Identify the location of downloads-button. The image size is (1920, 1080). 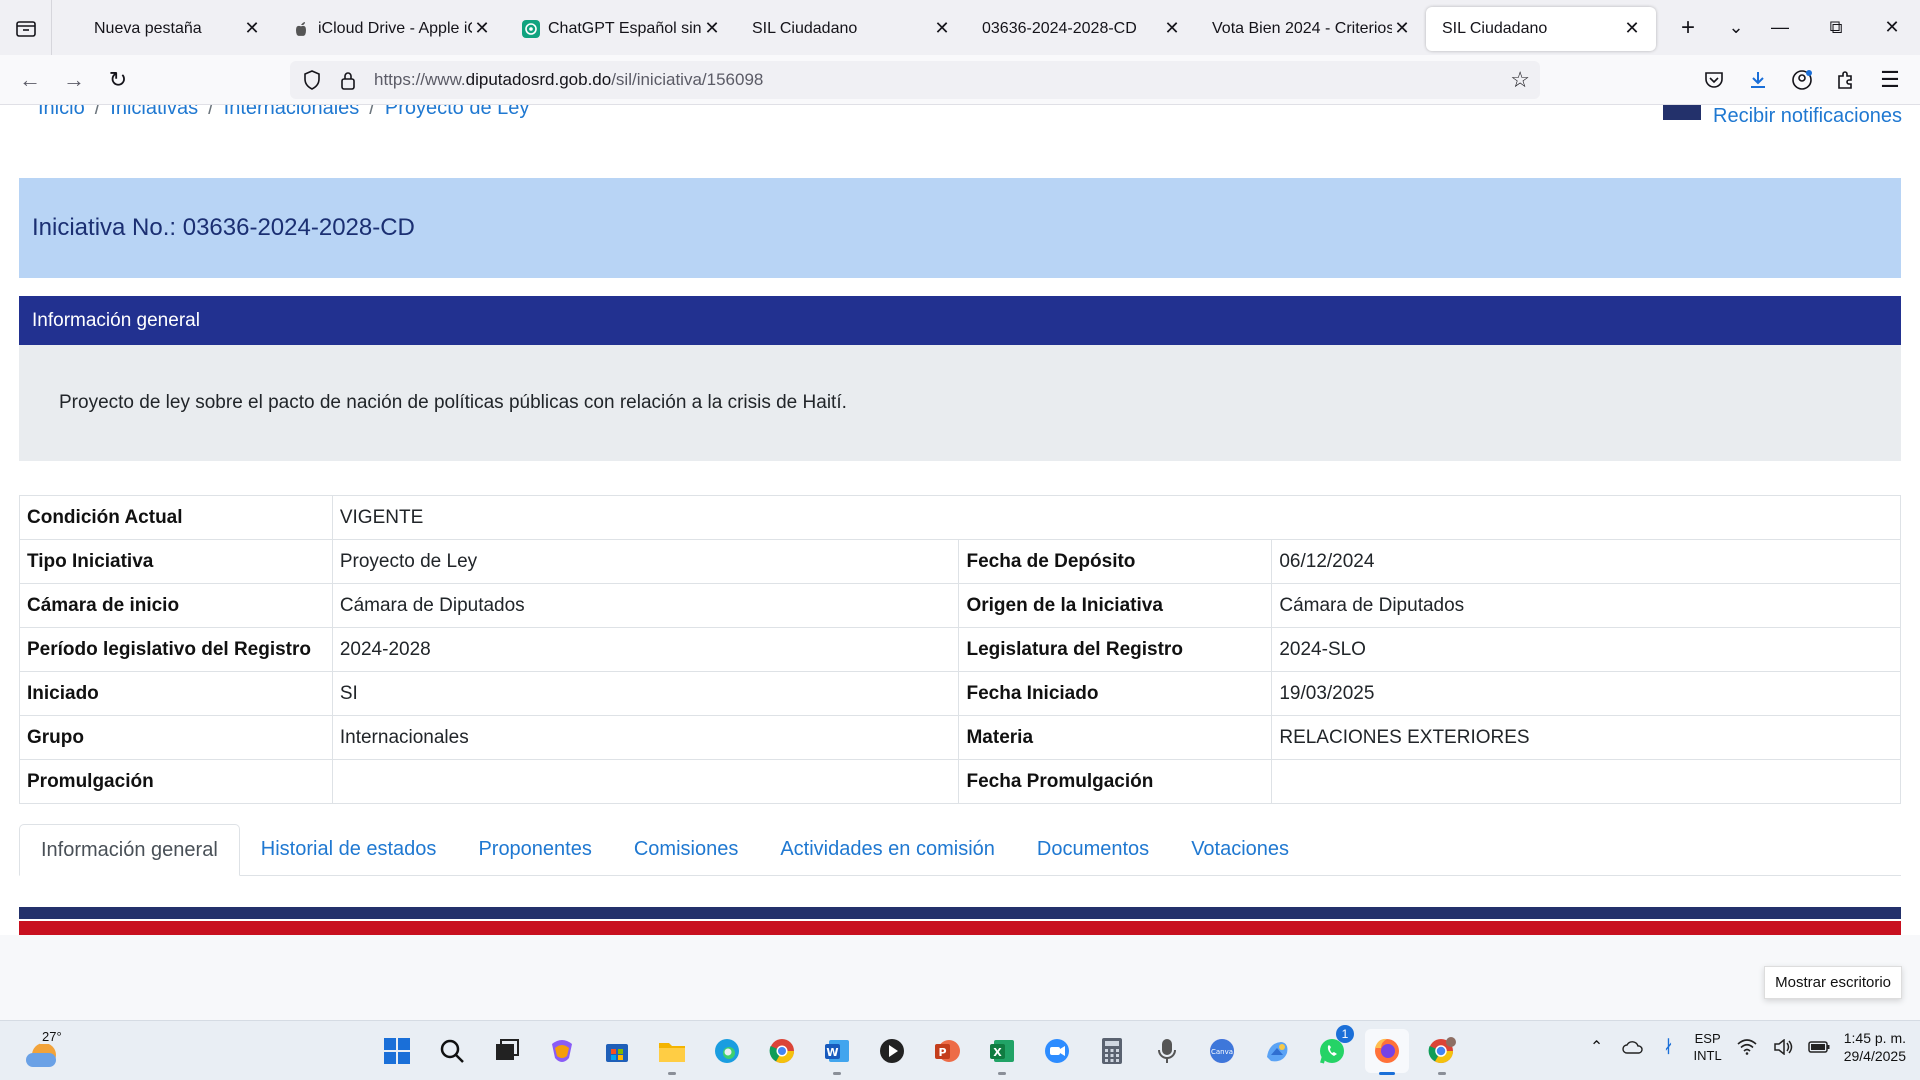
(1758, 80).